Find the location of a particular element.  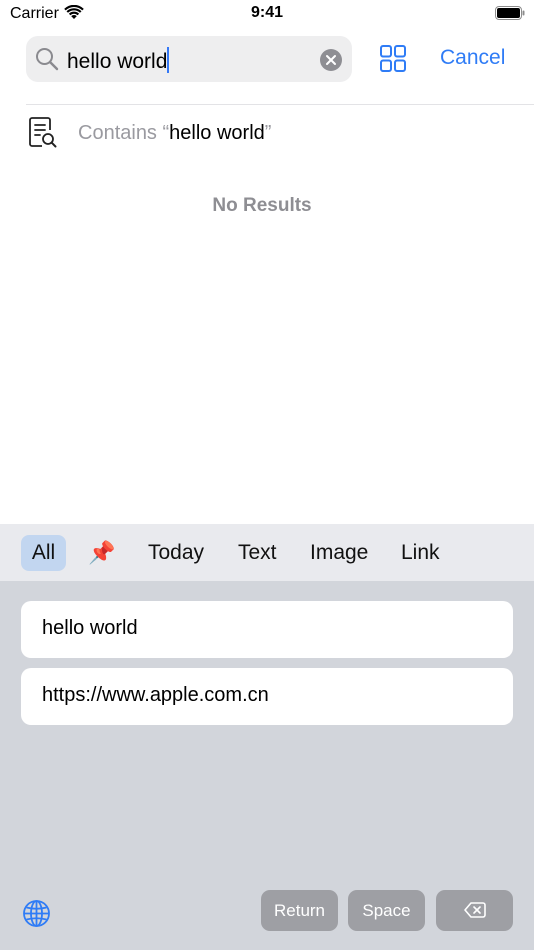

space-key: Space is located at coordinates (386, 910).